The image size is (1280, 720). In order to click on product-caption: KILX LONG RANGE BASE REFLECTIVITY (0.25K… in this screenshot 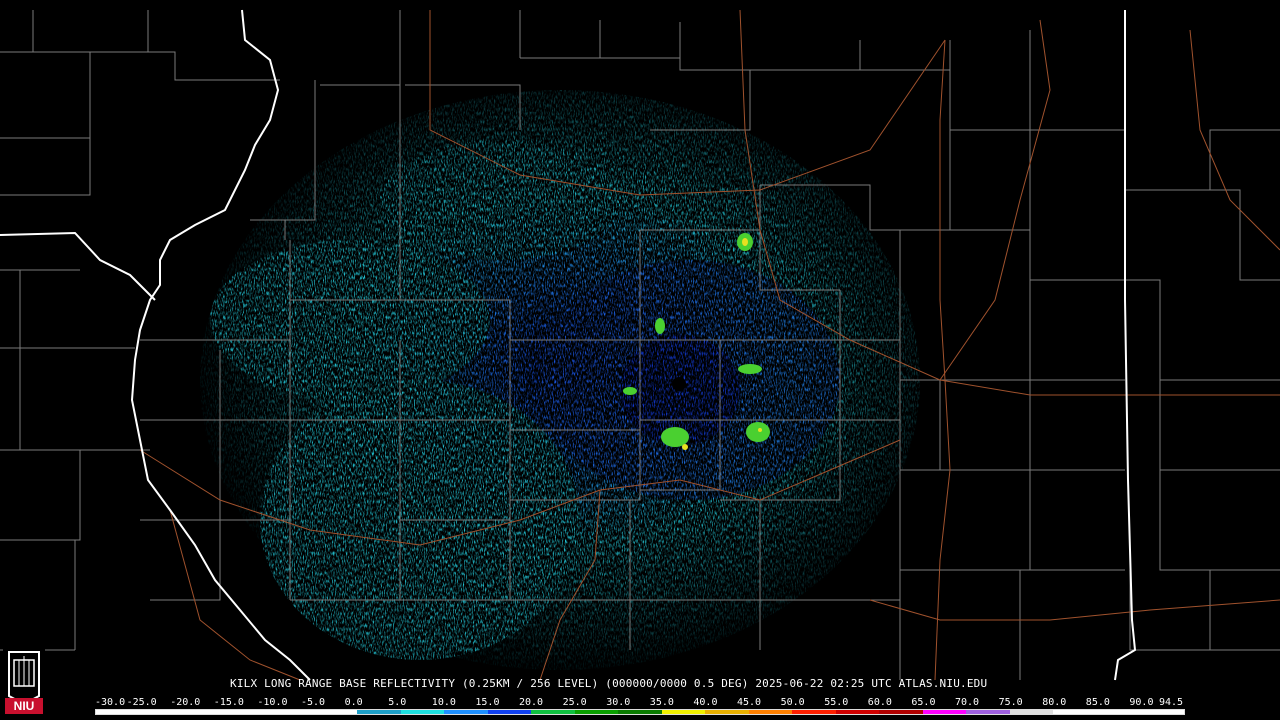, I will do `click(609, 683)`.